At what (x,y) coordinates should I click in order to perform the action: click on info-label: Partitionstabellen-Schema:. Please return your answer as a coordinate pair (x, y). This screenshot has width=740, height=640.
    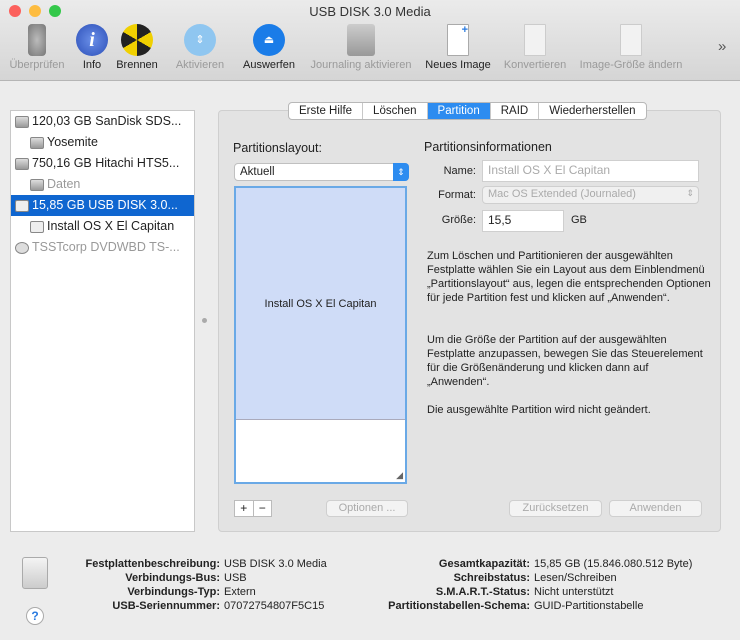
    Looking at the image, I should click on (459, 606).